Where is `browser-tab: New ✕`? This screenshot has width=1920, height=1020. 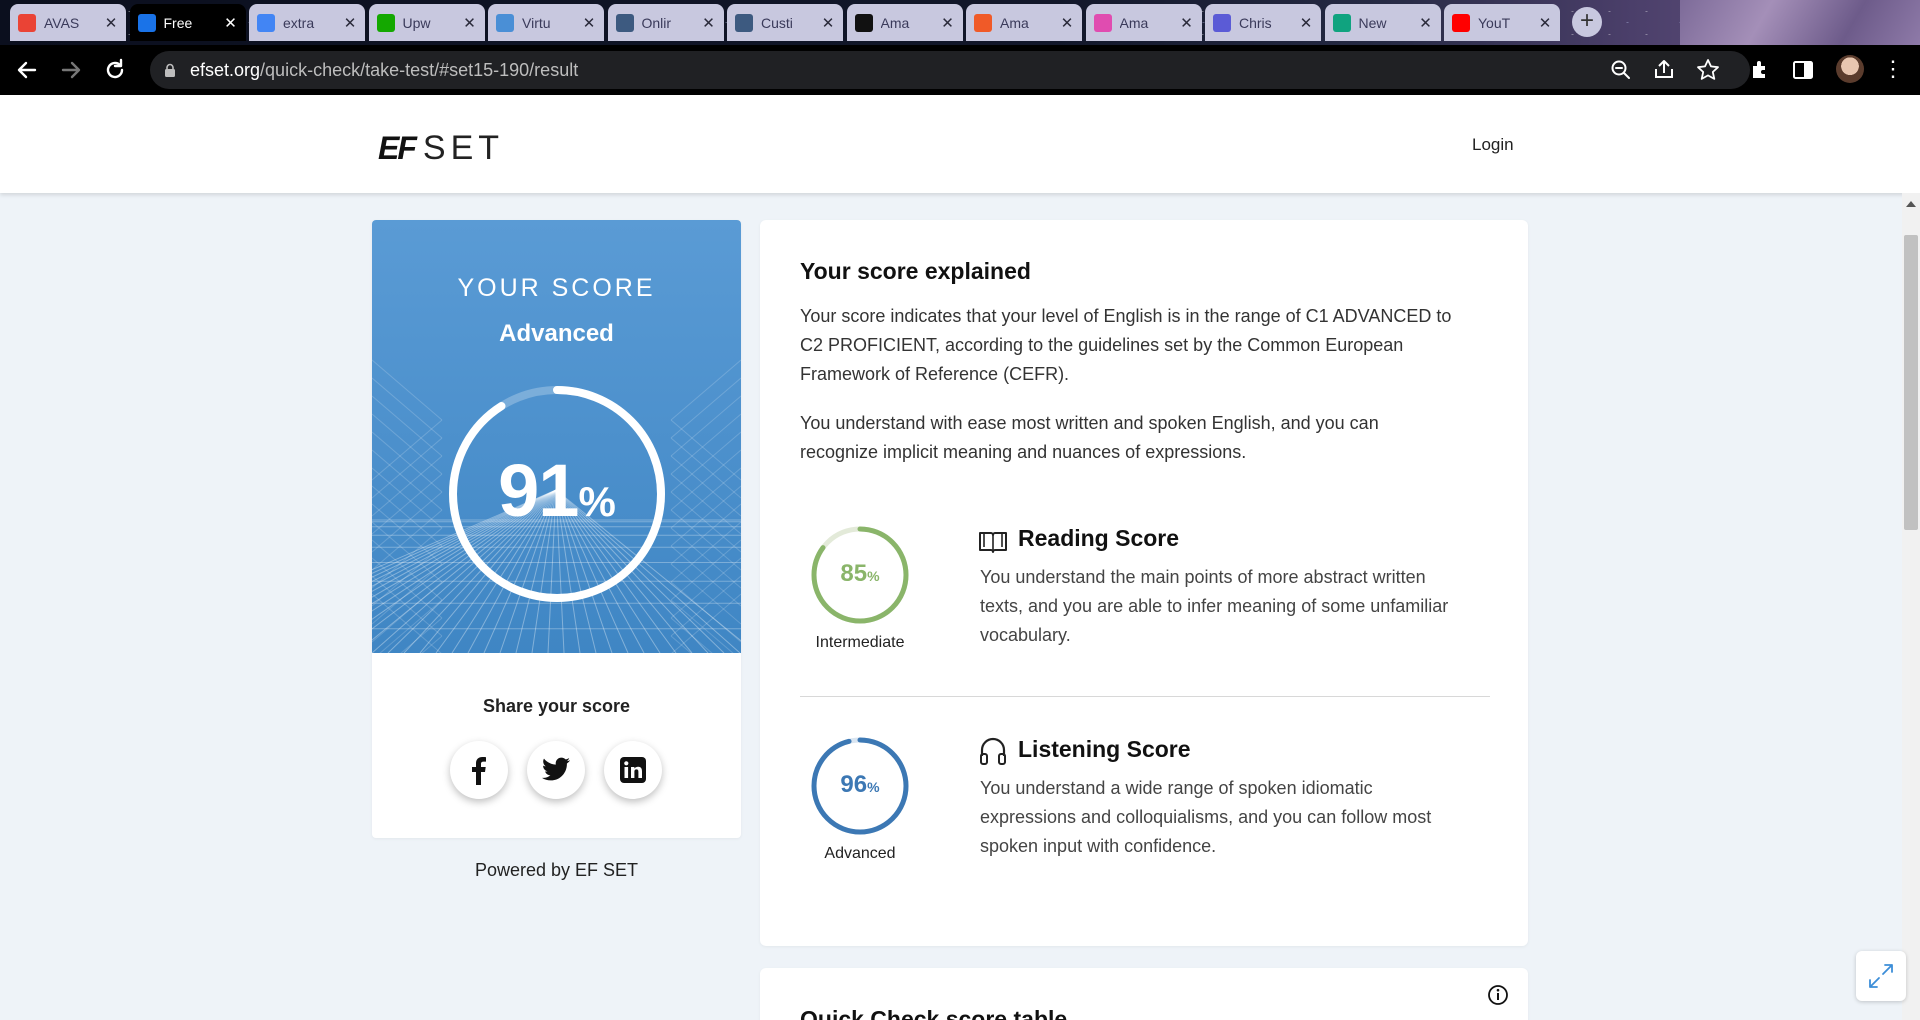 browser-tab: New ✕ is located at coordinates (1382, 22).